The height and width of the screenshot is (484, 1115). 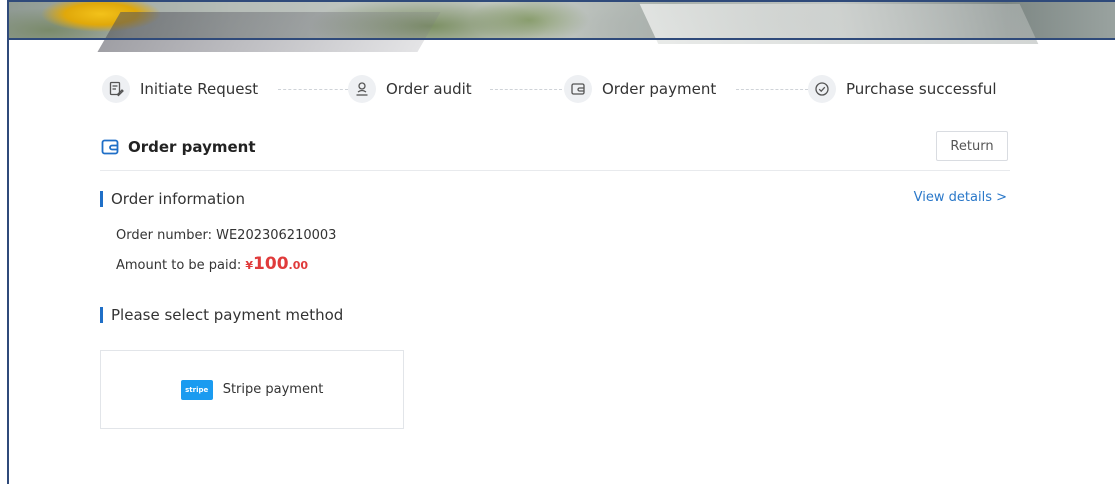 I want to click on step-initiate-request: Initiate Request, so click(x=180, y=89).